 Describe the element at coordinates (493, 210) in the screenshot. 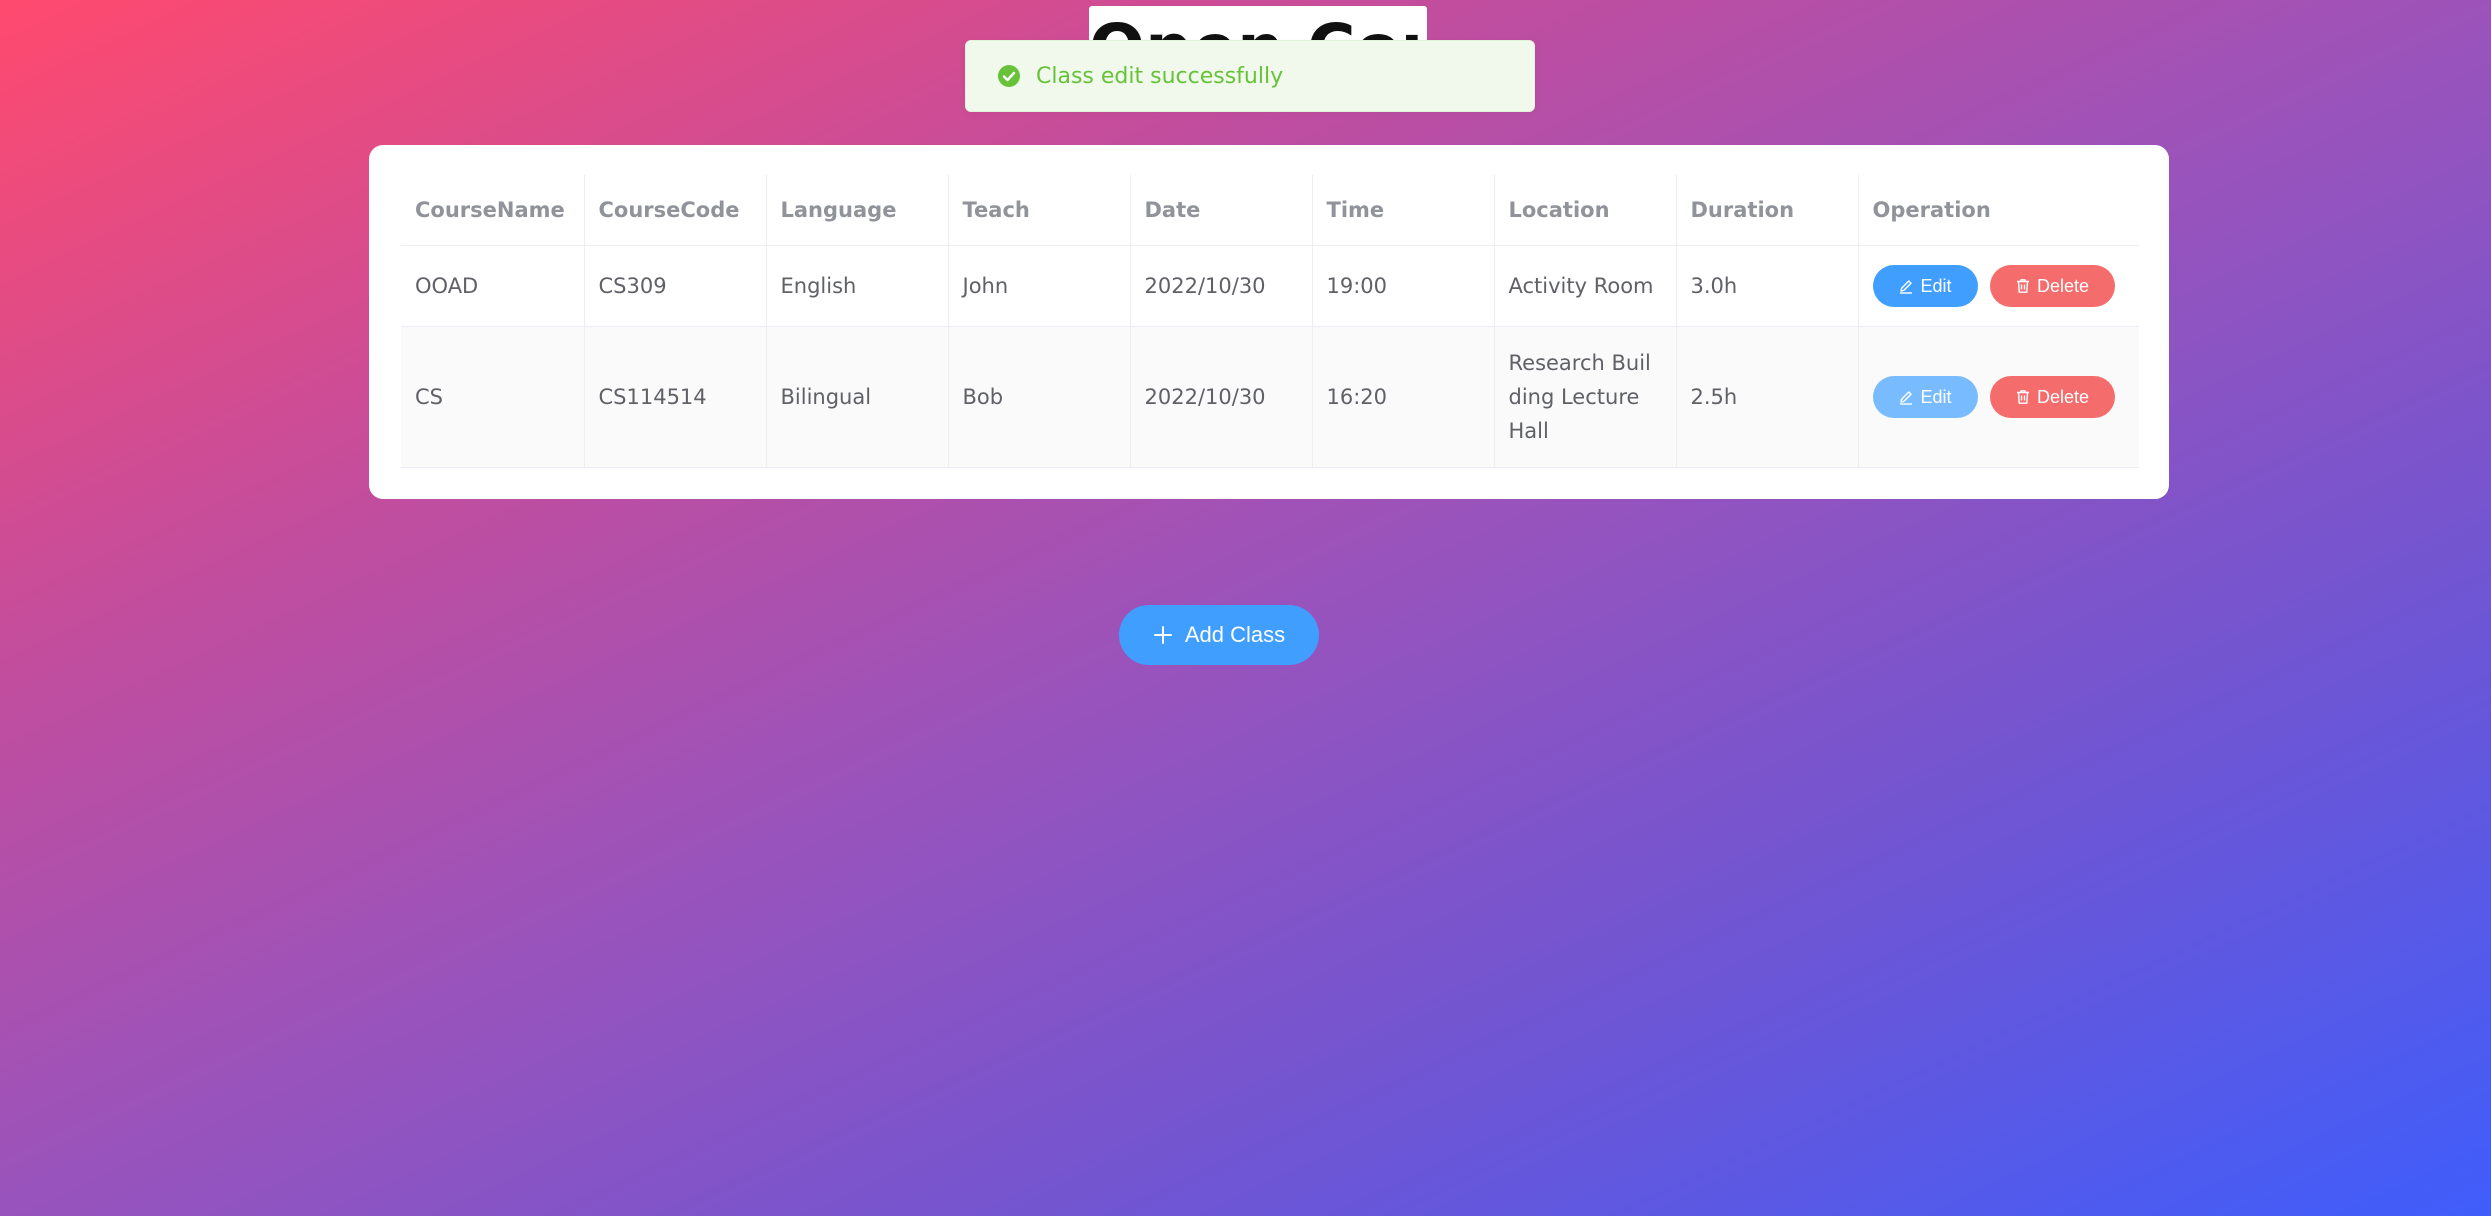

I see `column-header-coursename: CourseName` at that location.